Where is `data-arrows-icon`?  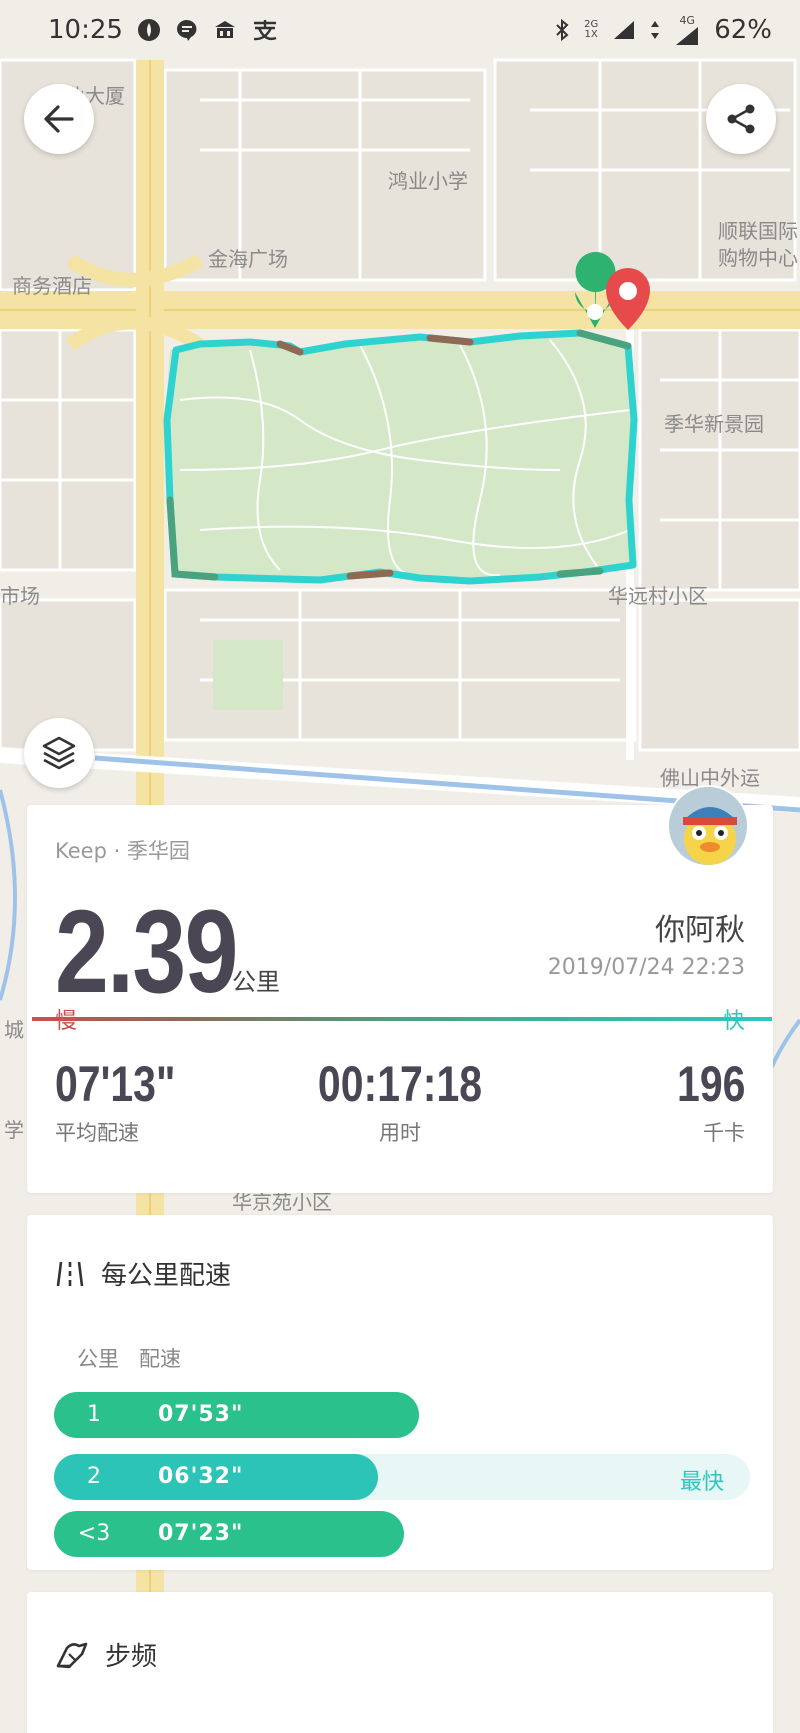
data-arrows-icon is located at coordinates (655, 30).